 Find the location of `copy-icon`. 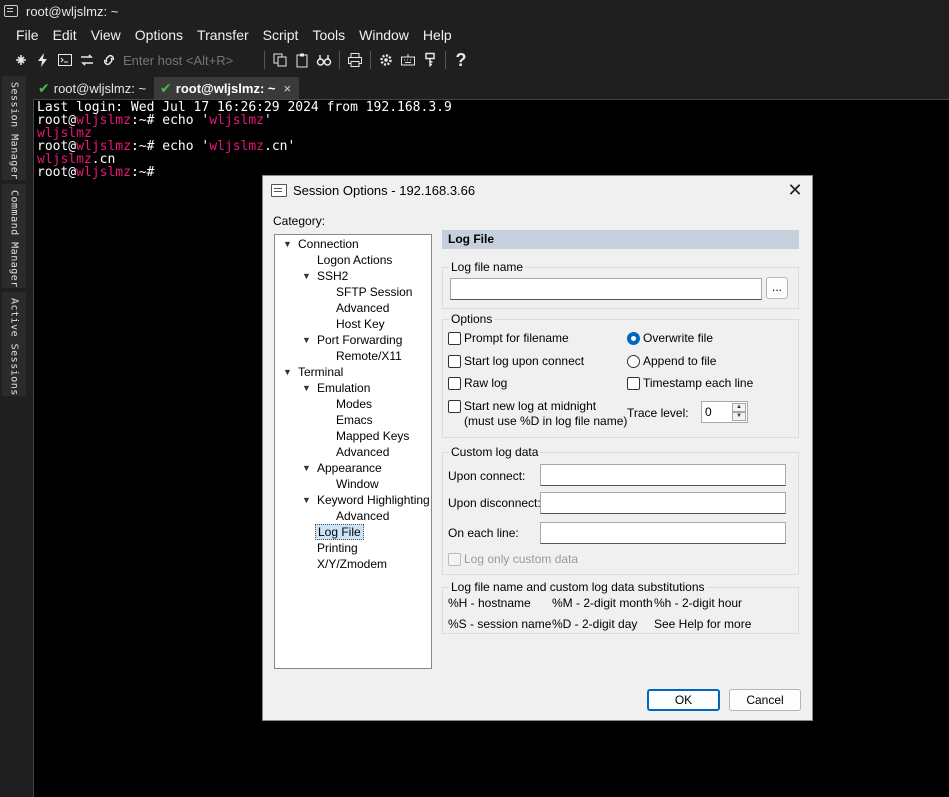

copy-icon is located at coordinates (280, 60).